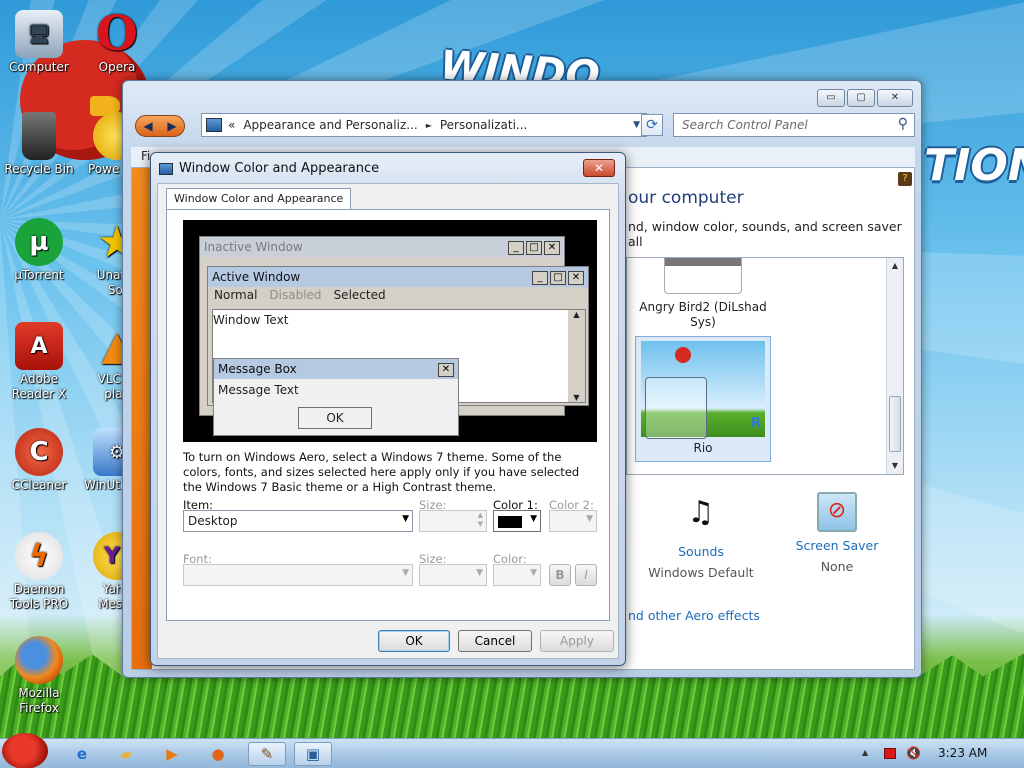  Describe the element at coordinates (895, 98) in the screenshot. I see `close-button: ✕` at that location.